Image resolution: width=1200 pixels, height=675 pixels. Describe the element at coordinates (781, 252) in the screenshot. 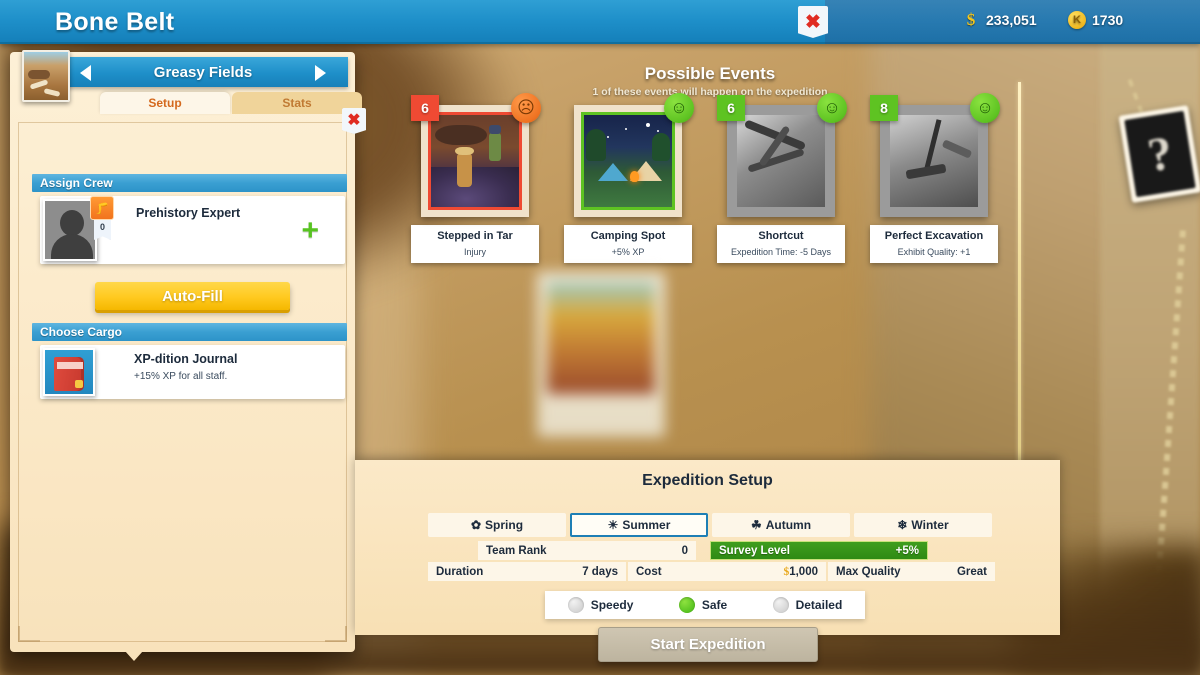

I see `event-effect: Expedition Time: -5 Days` at that location.